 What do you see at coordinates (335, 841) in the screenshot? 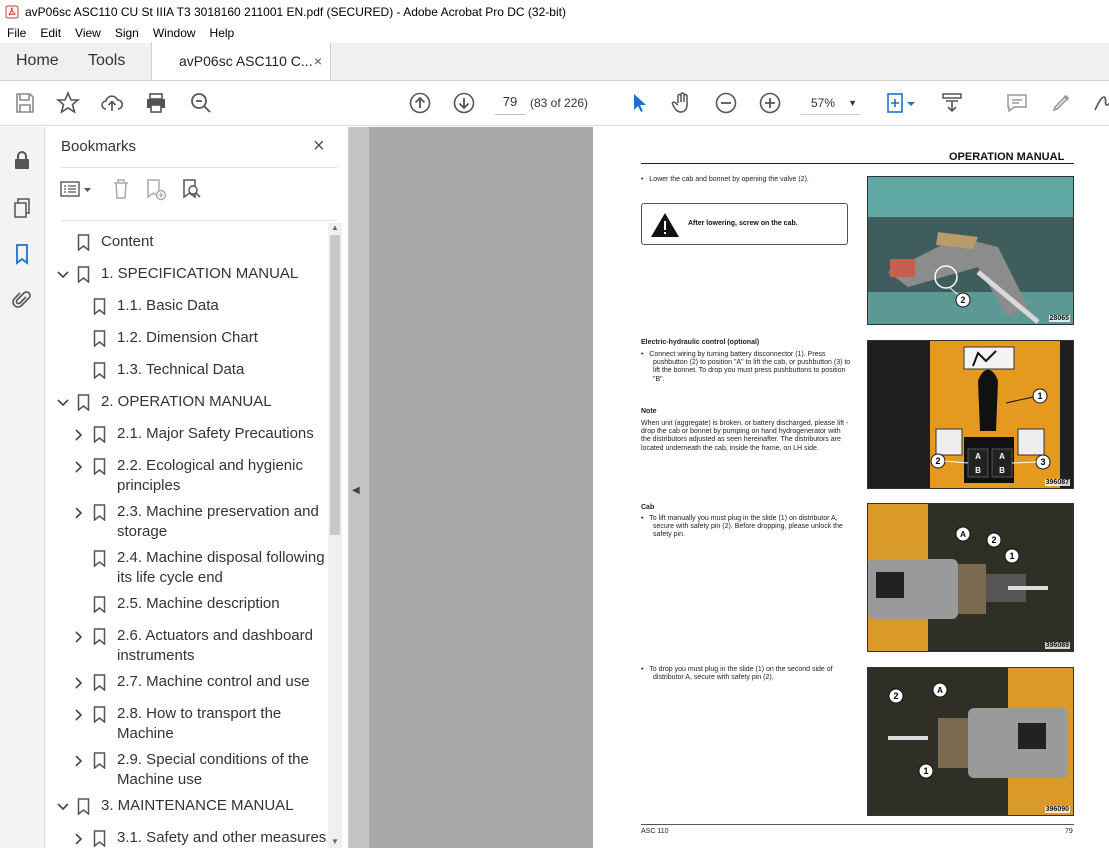
I see `scroll-down-icon: ▼` at bounding box center [335, 841].